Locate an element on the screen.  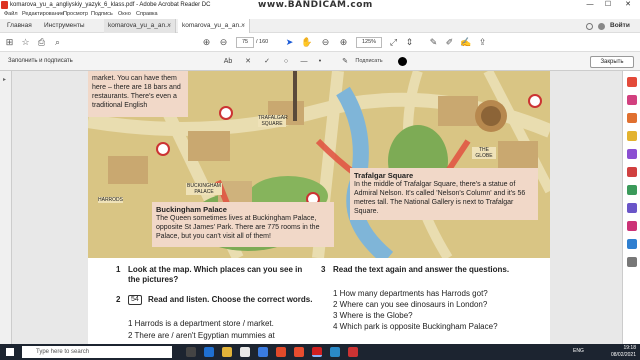
mail-icon is located at coordinates (263, 352).